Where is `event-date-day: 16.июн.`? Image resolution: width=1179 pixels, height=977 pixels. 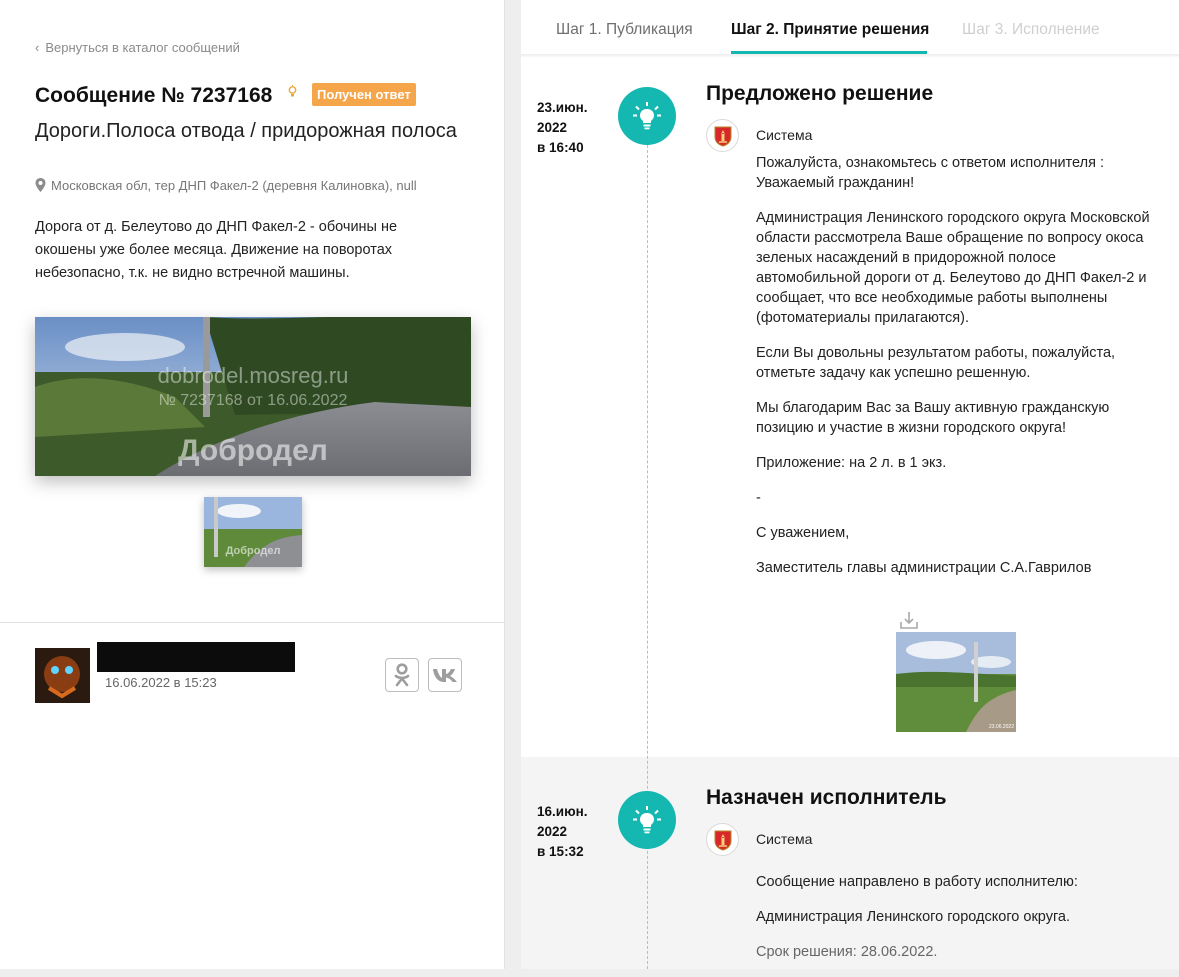
event-date-day: 16.июн. is located at coordinates (562, 811).